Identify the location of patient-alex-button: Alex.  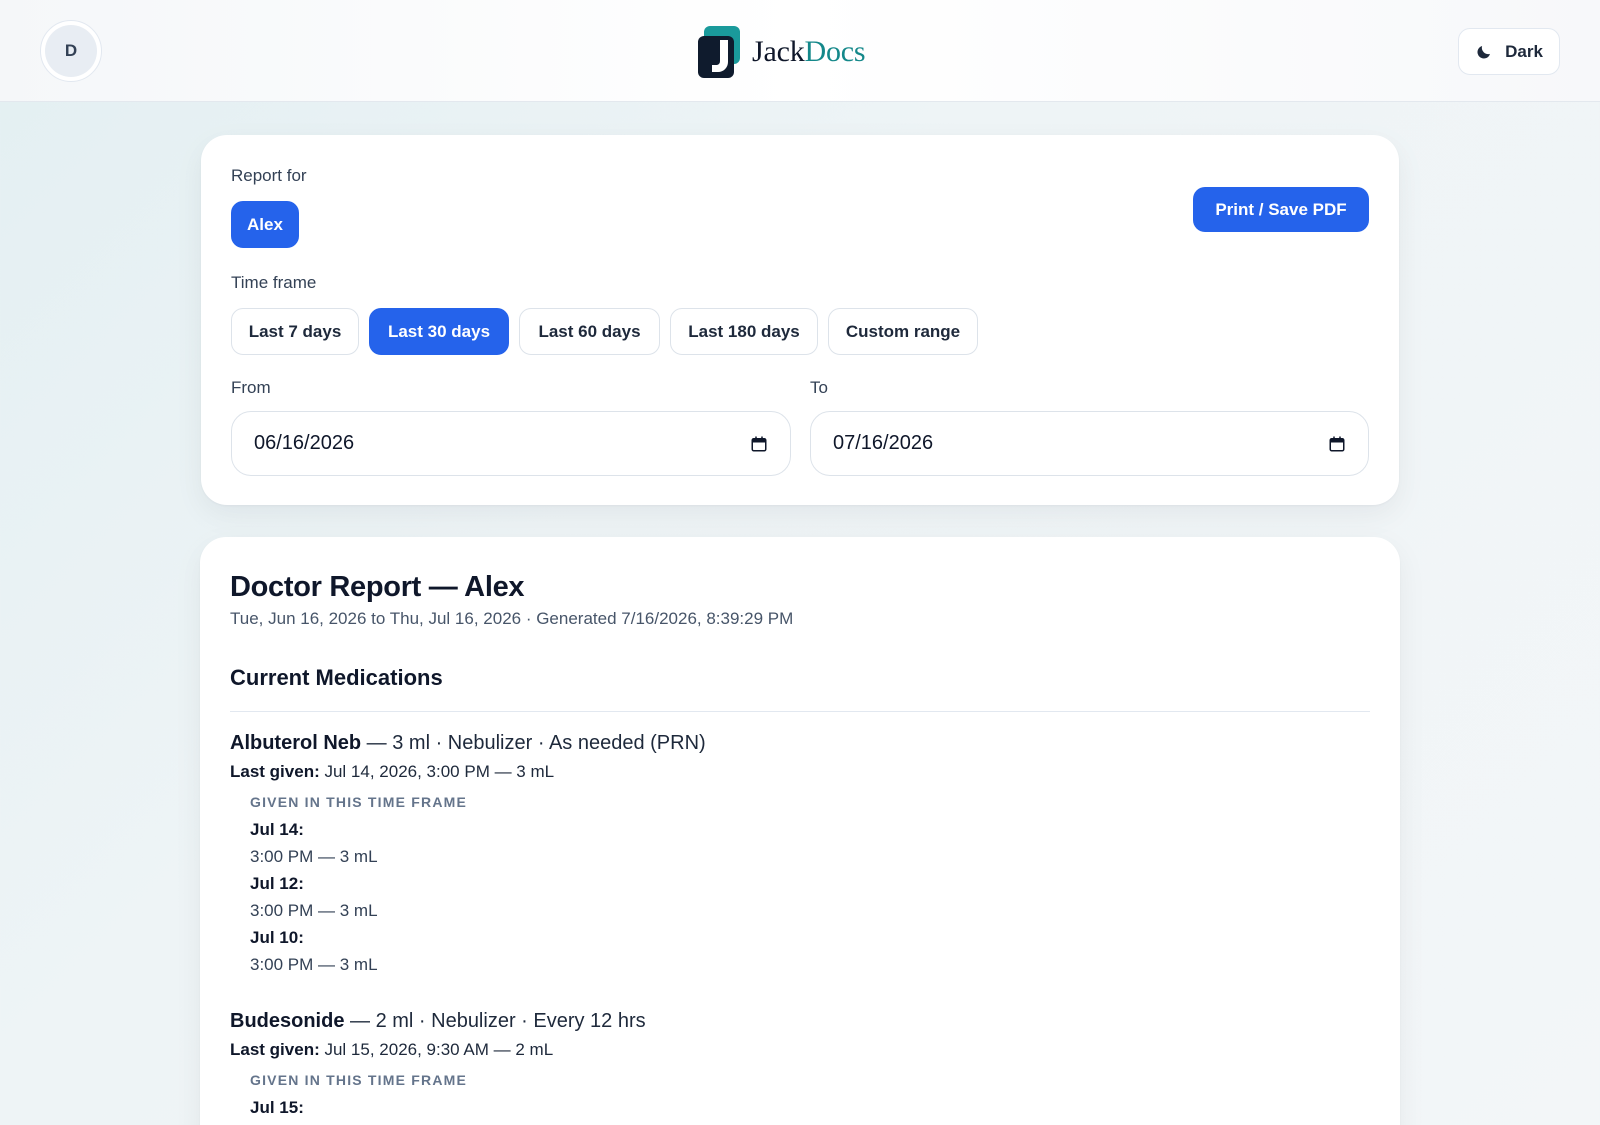
(265, 224).